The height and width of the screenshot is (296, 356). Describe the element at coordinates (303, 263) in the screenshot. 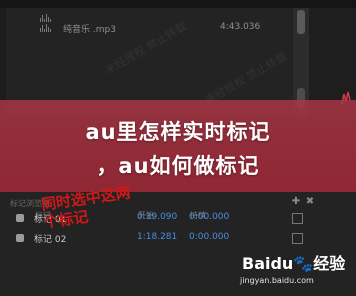

I see `paw-icon: 🐾` at that location.